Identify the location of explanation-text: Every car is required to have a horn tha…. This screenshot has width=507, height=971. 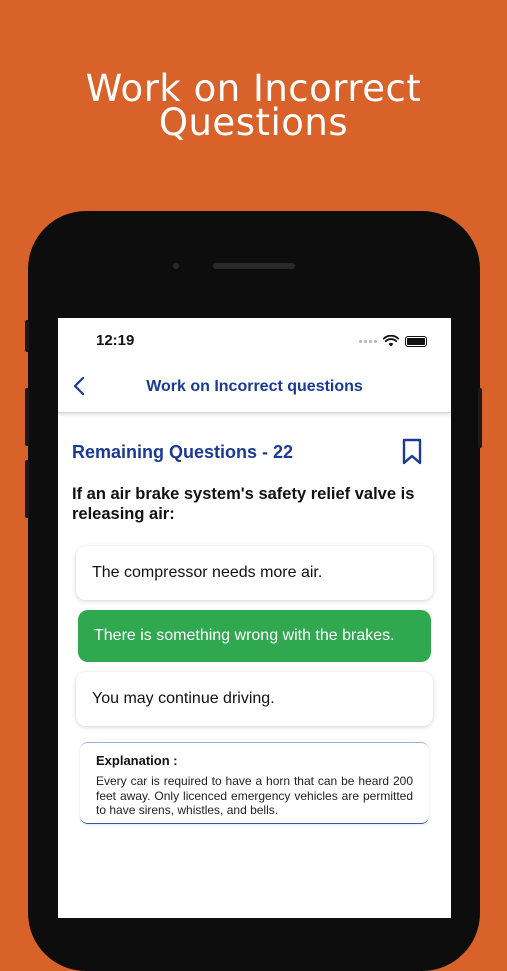
(254, 795).